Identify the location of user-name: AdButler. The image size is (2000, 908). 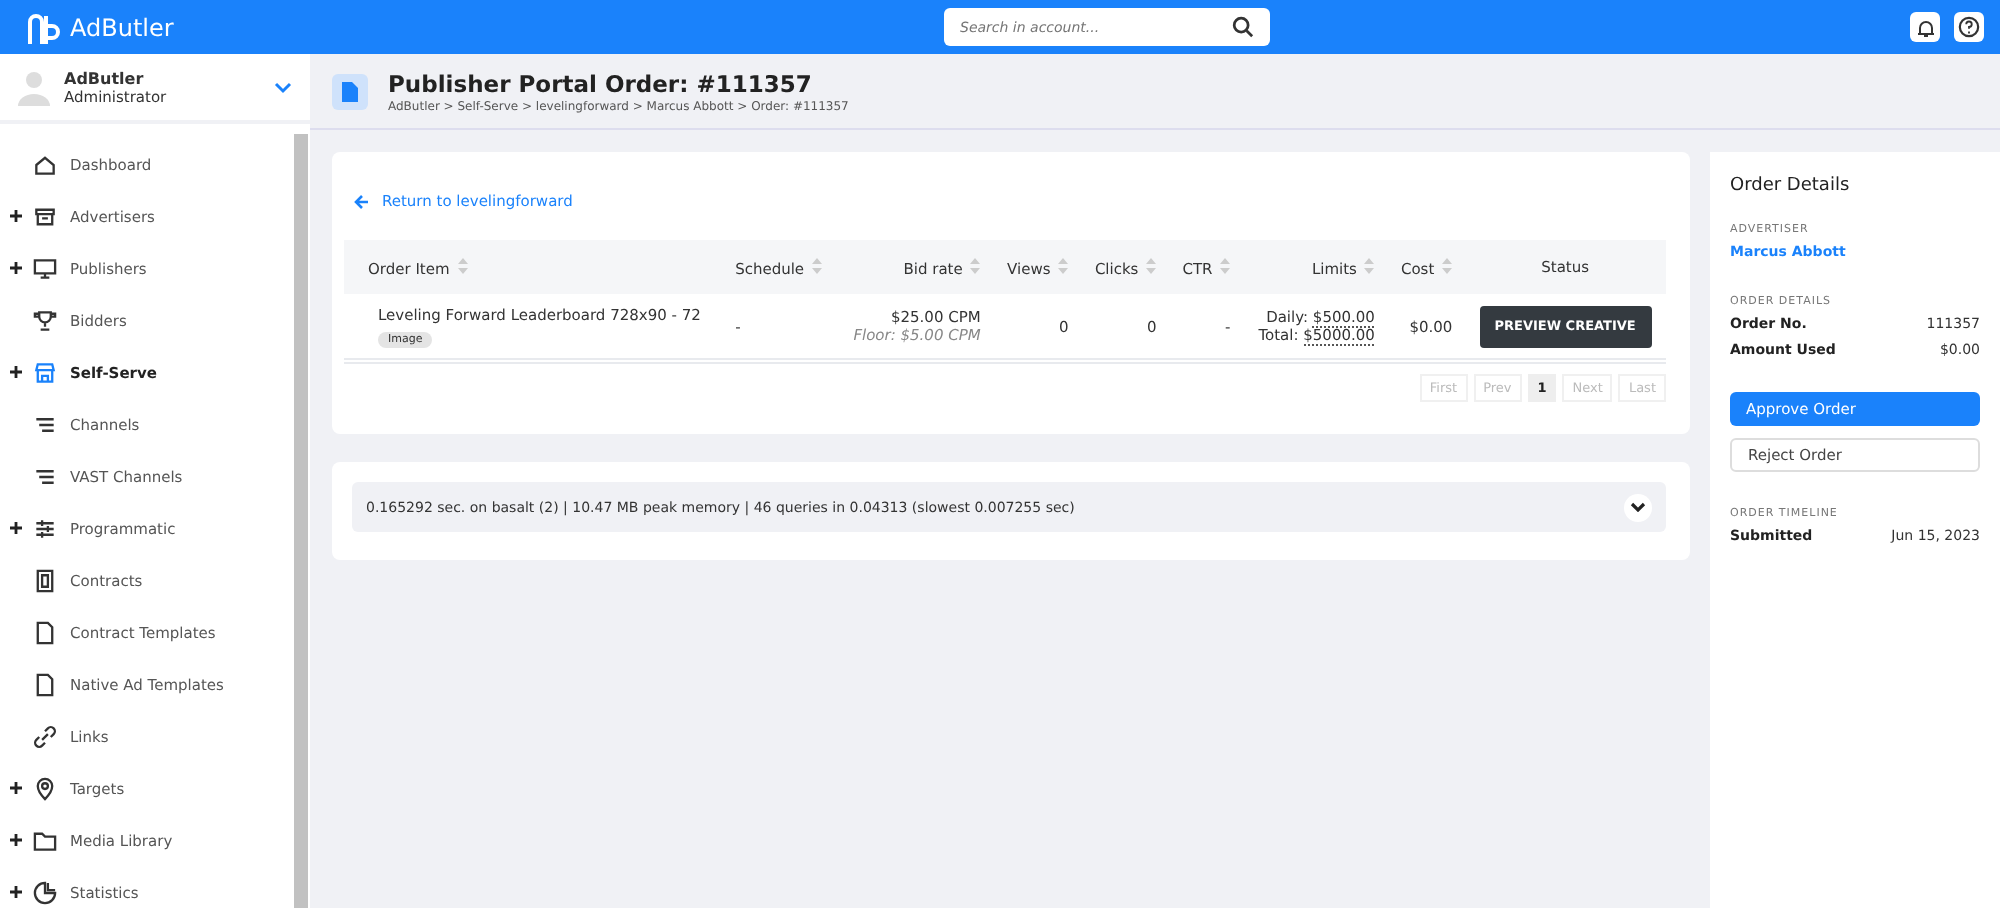
(105, 78).